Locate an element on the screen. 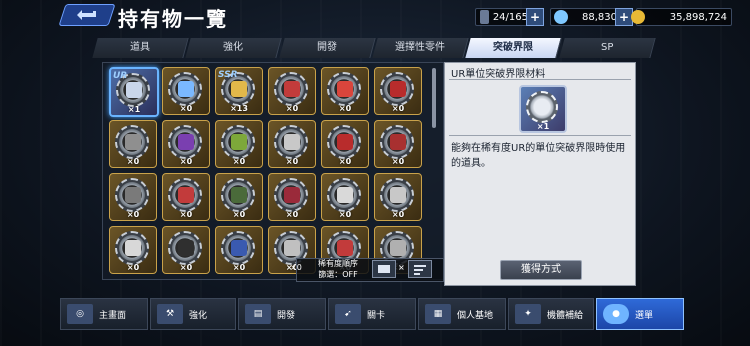 This screenshot has height=346, width=750. view-toggle-button is located at coordinates (384, 269).